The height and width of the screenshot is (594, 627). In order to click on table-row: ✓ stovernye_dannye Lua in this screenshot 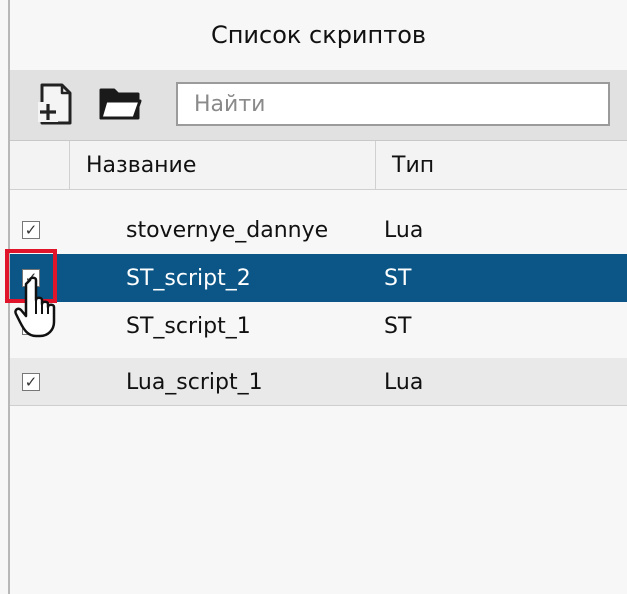, I will do `click(318, 230)`.